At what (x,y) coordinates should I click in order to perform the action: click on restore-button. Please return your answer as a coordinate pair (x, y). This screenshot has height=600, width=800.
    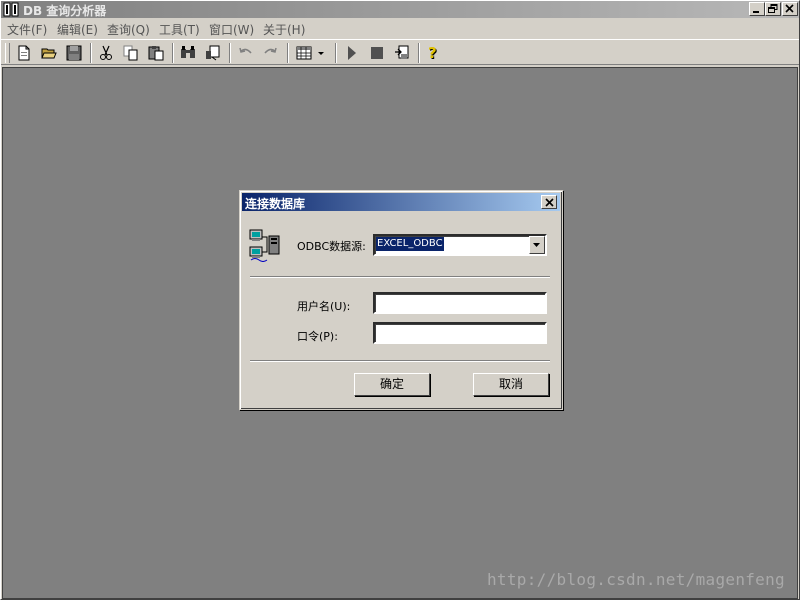
    Looking at the image, I should click on (773, 9).